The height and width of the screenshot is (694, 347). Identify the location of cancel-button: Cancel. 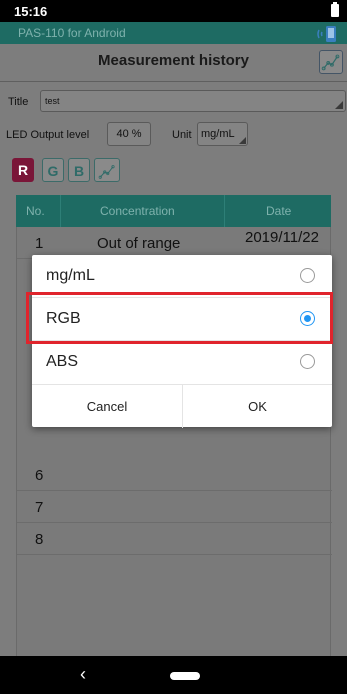
(107, 406).